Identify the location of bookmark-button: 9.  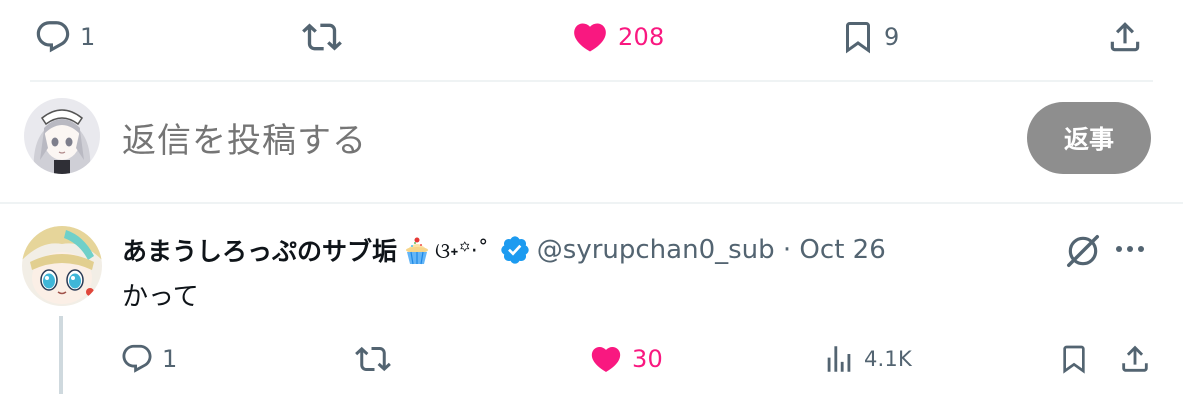
(869, 37).